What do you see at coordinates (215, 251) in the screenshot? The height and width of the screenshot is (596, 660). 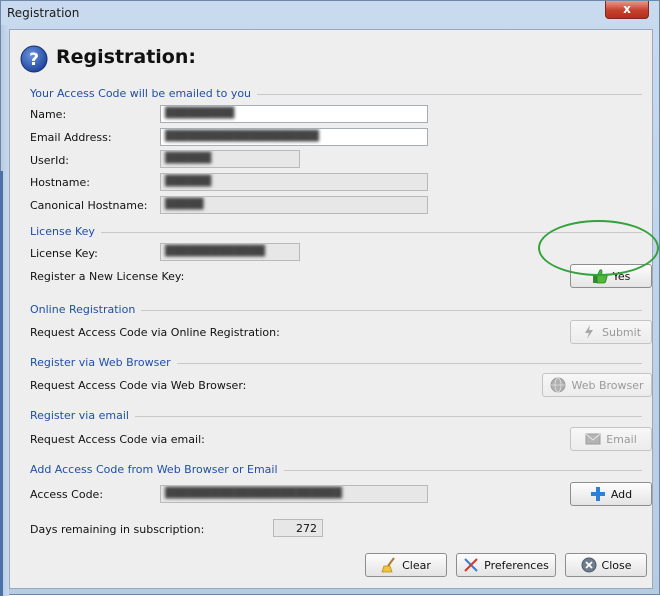 I see `license-key-value: █████████████` at bounding box center [215, 251].